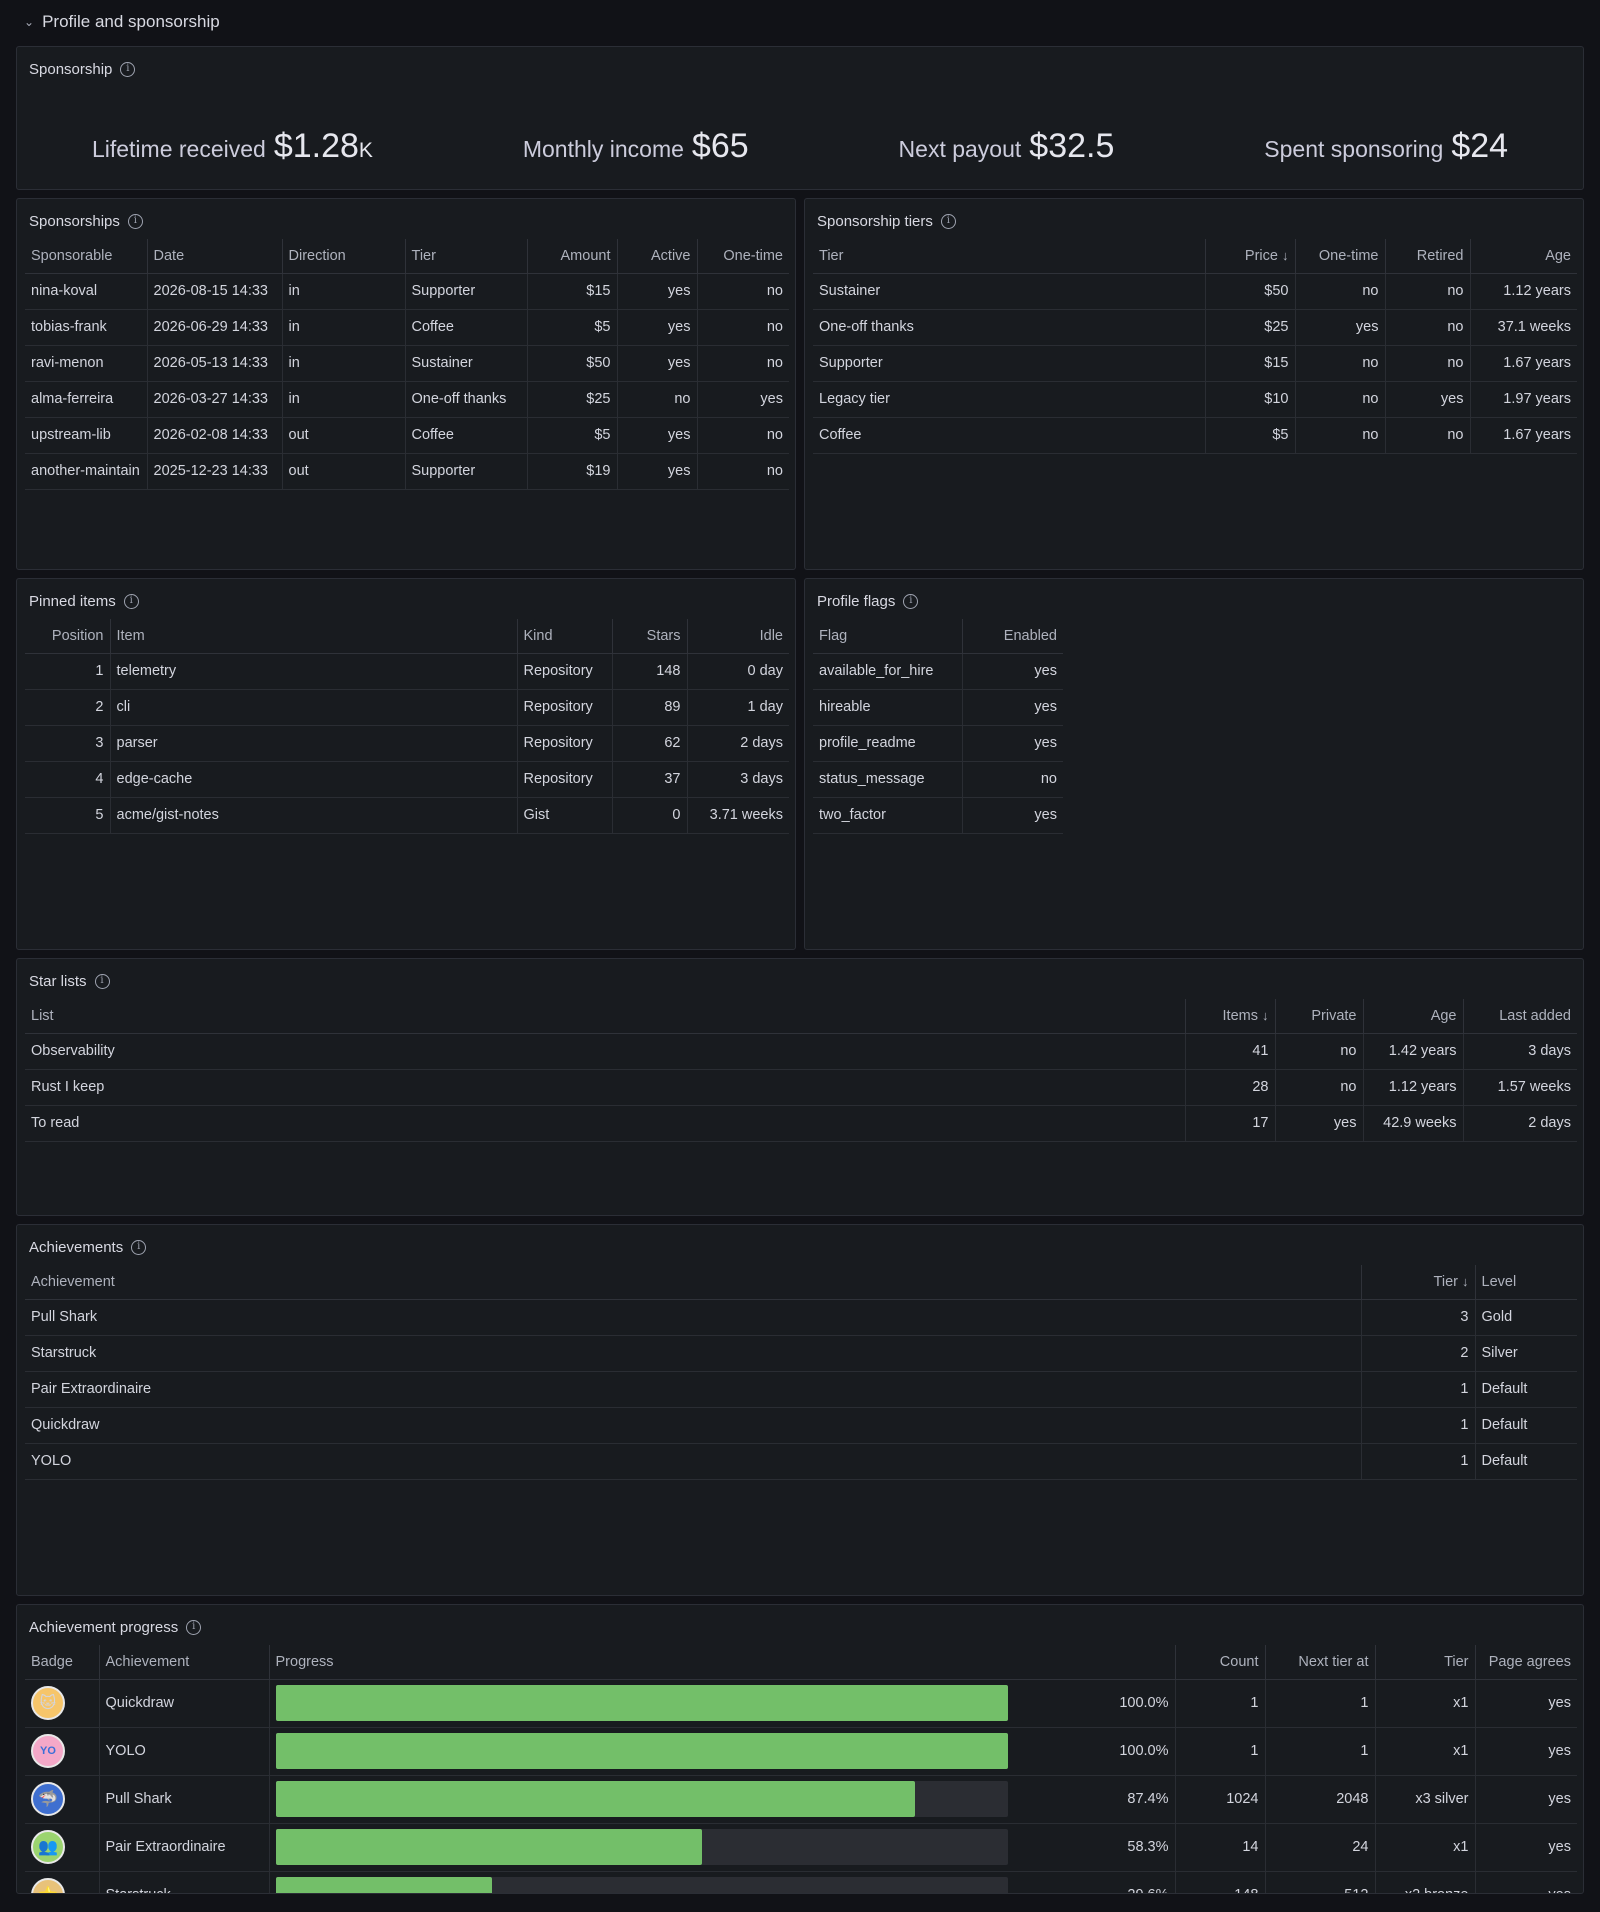 The height and width of the screenshot is (1912, 1600). I want to click on tier-link: One-off thanks, so click(1009, 327).